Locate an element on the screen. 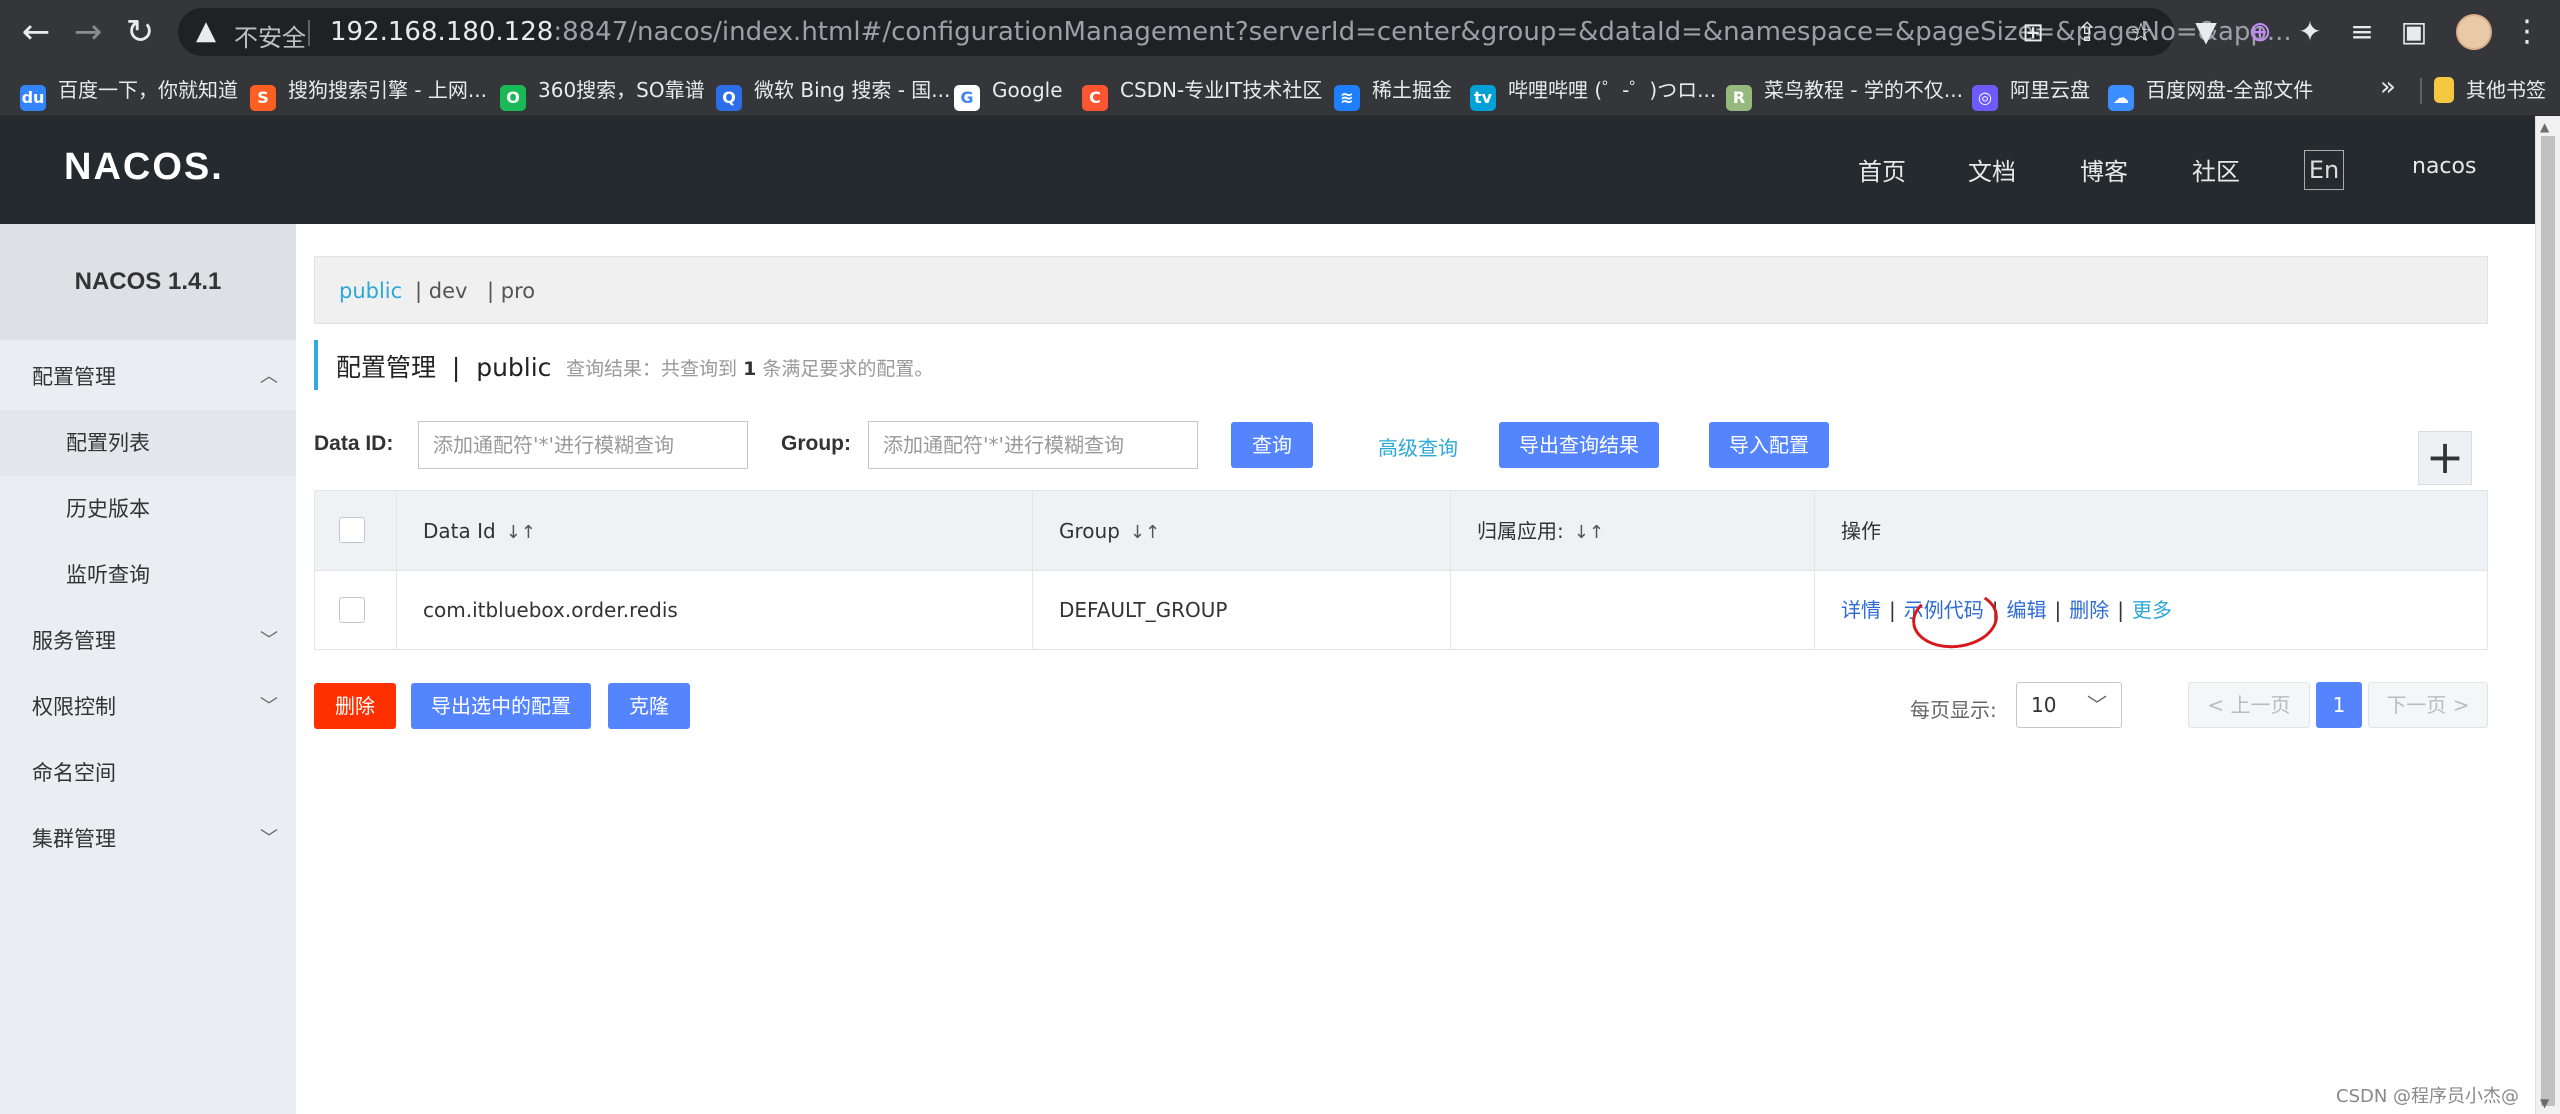 The height and width of the screenshot is (1114, 2560). advanced-query-link: 高级查询 is located at coordinates (1418, 446).